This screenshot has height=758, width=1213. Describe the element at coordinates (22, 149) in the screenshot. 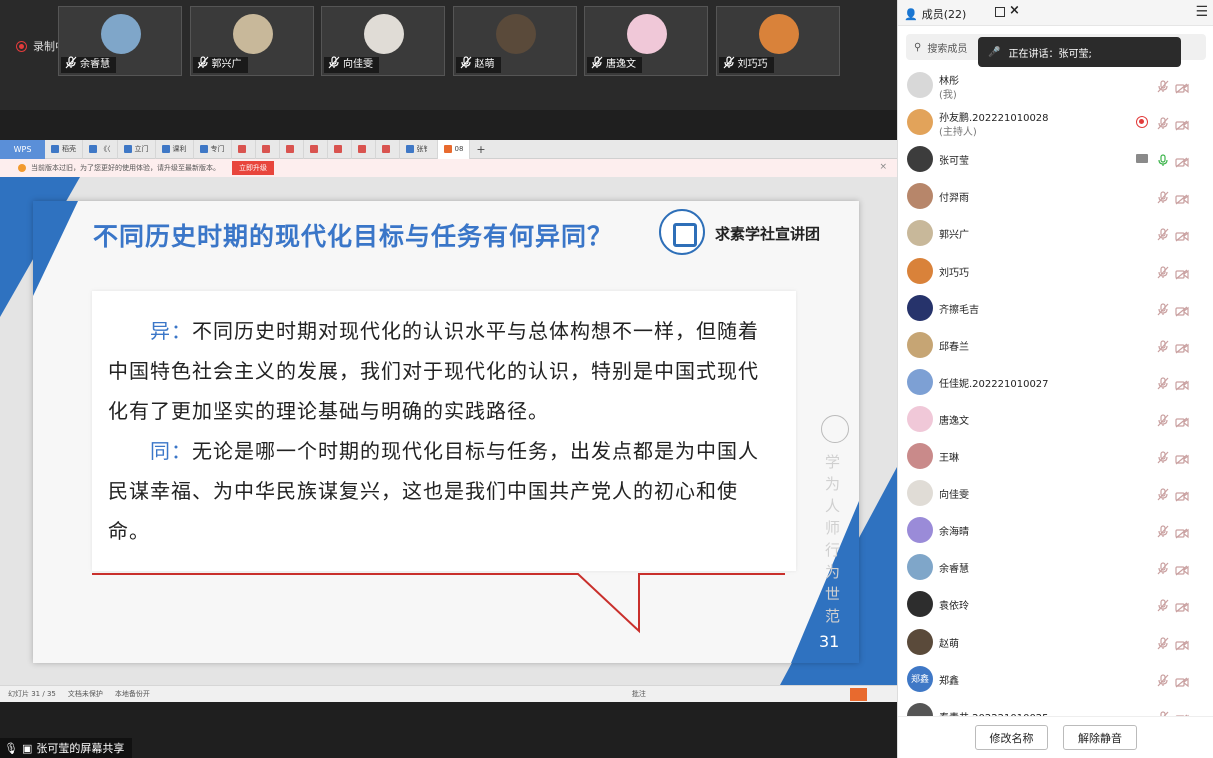

I see `wps-logo: WPS` at that location.